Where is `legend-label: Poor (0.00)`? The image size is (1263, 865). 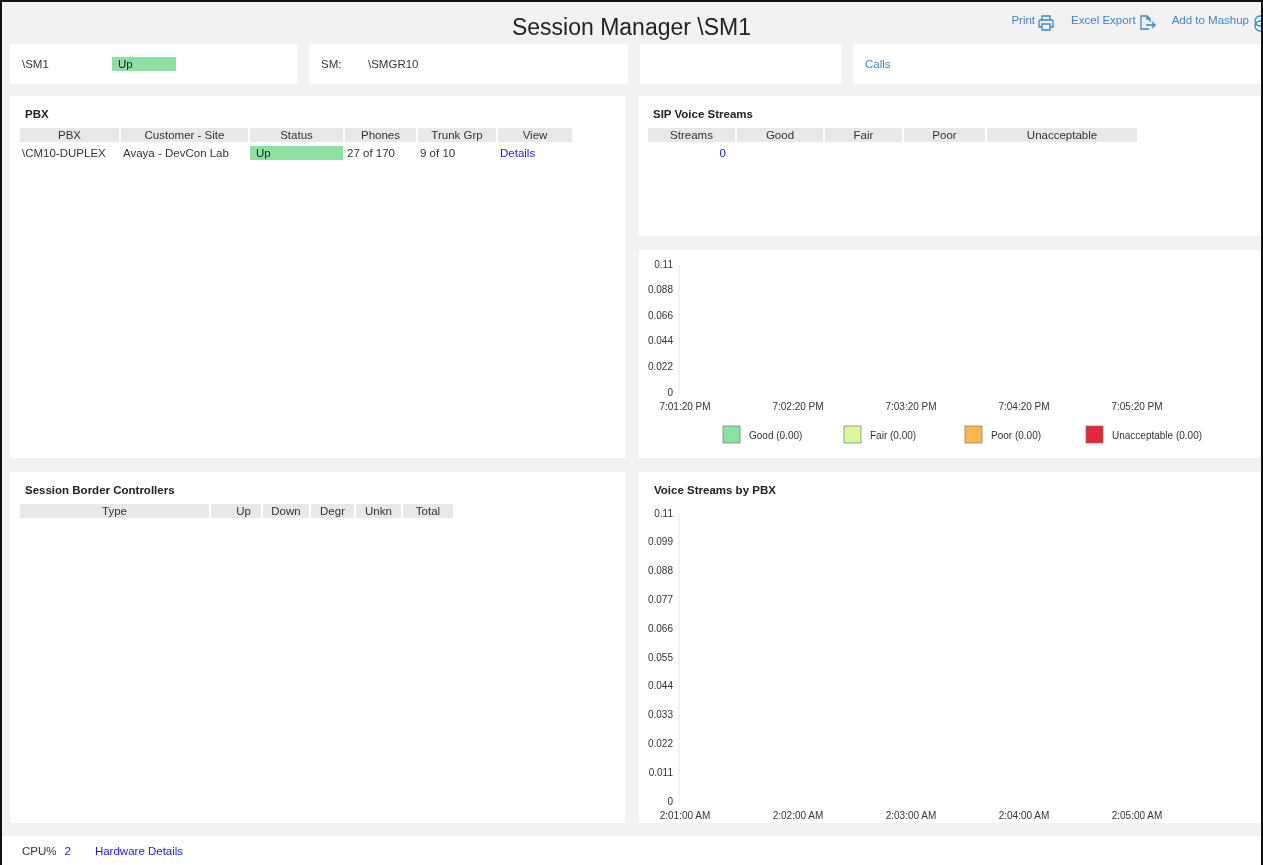 legend-label: Poor (0.00) is located at coordinates (1016, 435).